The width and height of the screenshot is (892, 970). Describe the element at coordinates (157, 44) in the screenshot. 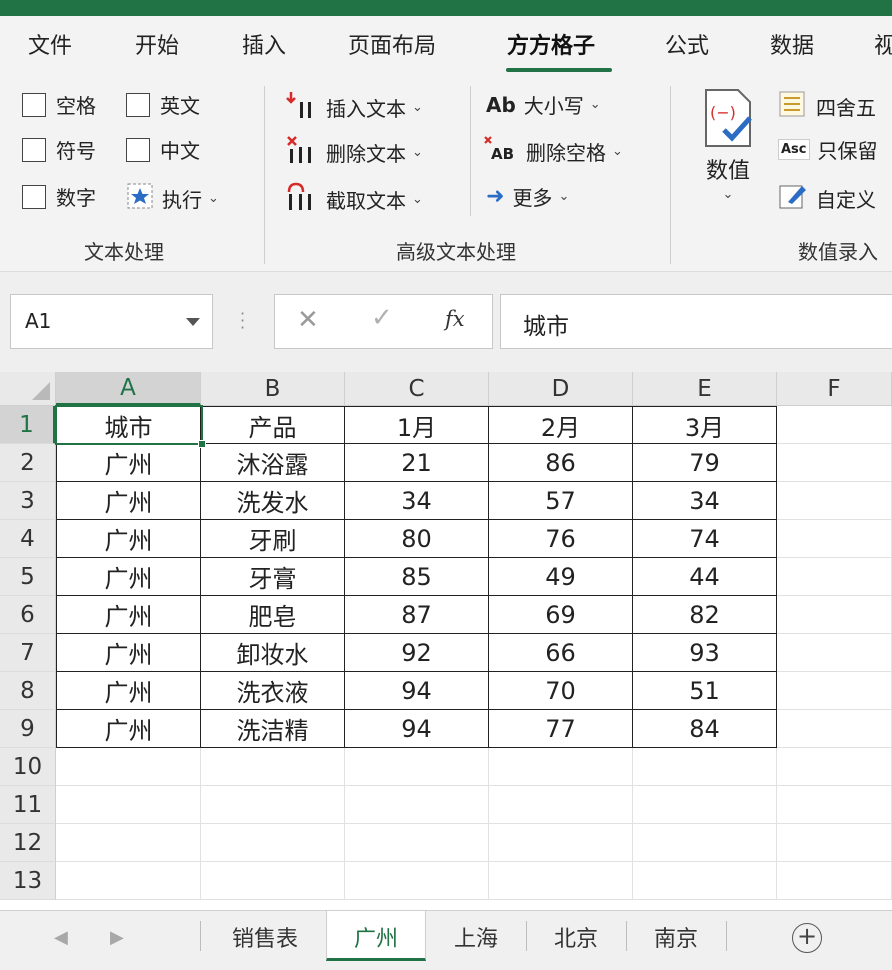

I see `tab-home: 开始` at that location.